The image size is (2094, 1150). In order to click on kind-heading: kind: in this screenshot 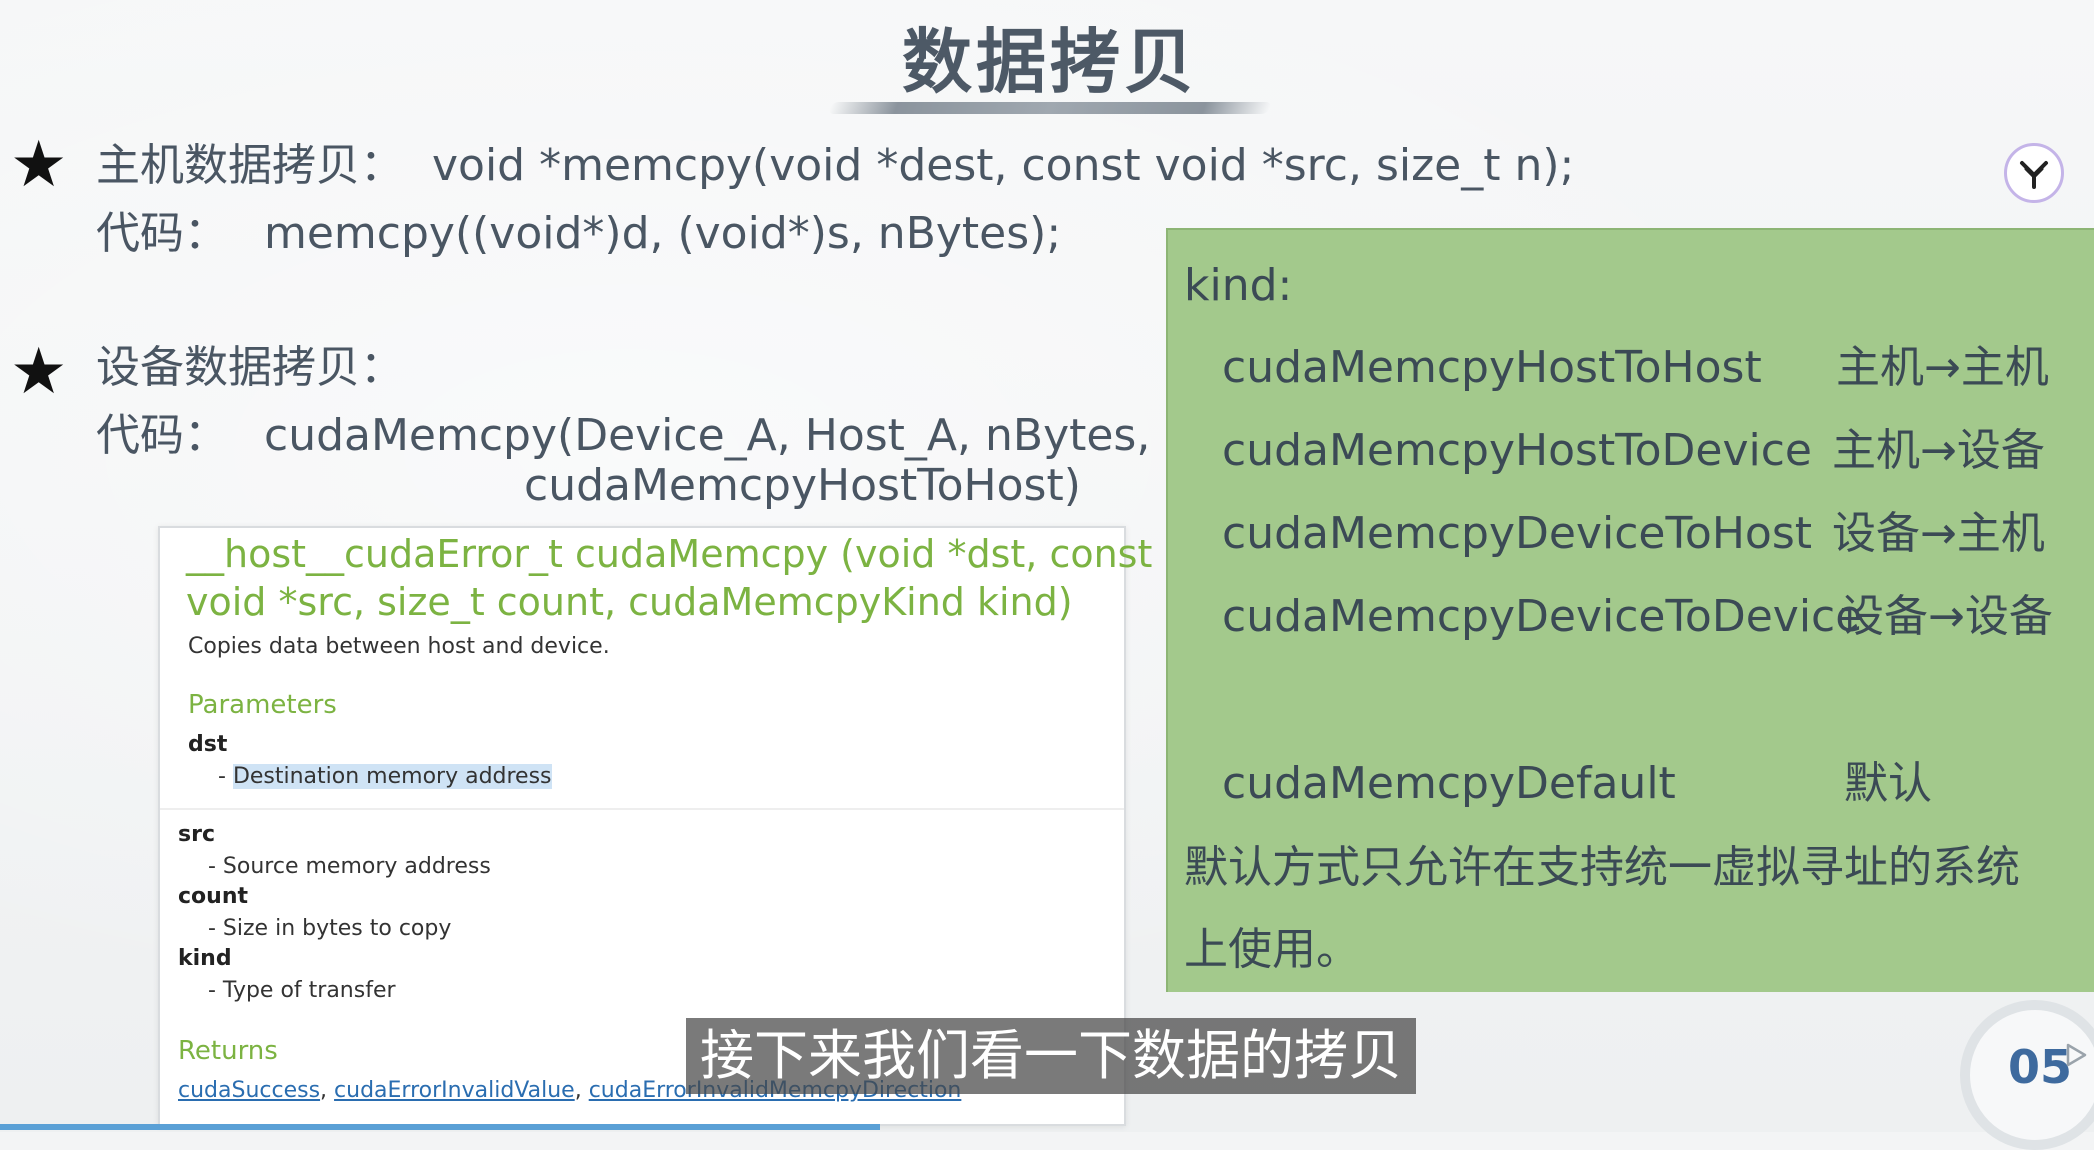, I will do `click(1238, 285)`.